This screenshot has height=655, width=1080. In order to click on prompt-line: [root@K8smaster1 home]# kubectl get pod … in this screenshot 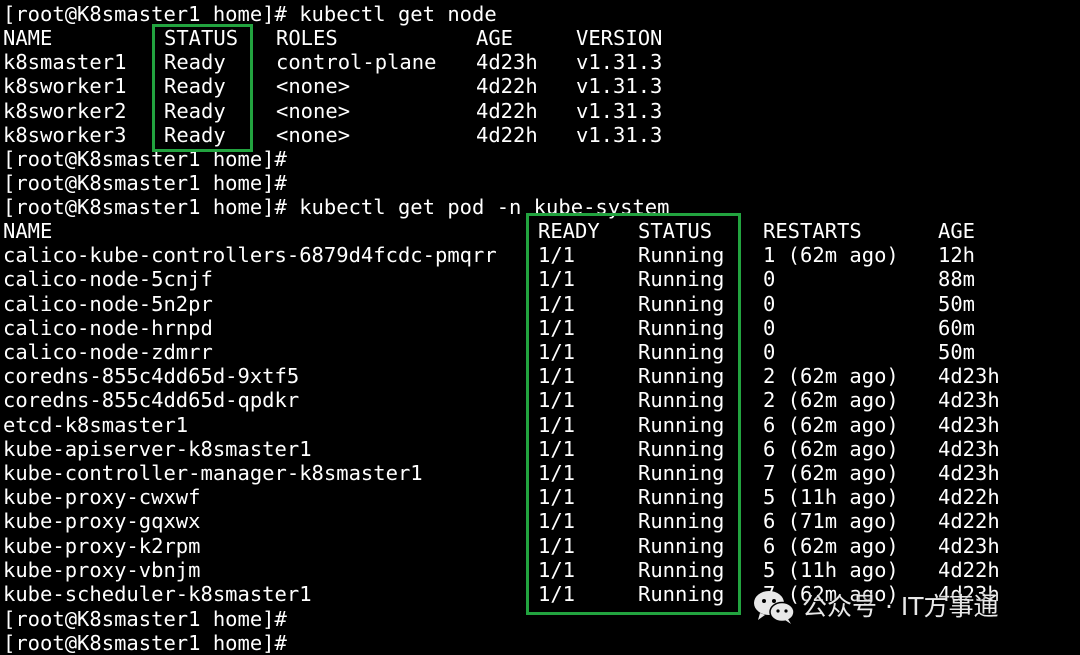, I will do `click(336, 207)`.